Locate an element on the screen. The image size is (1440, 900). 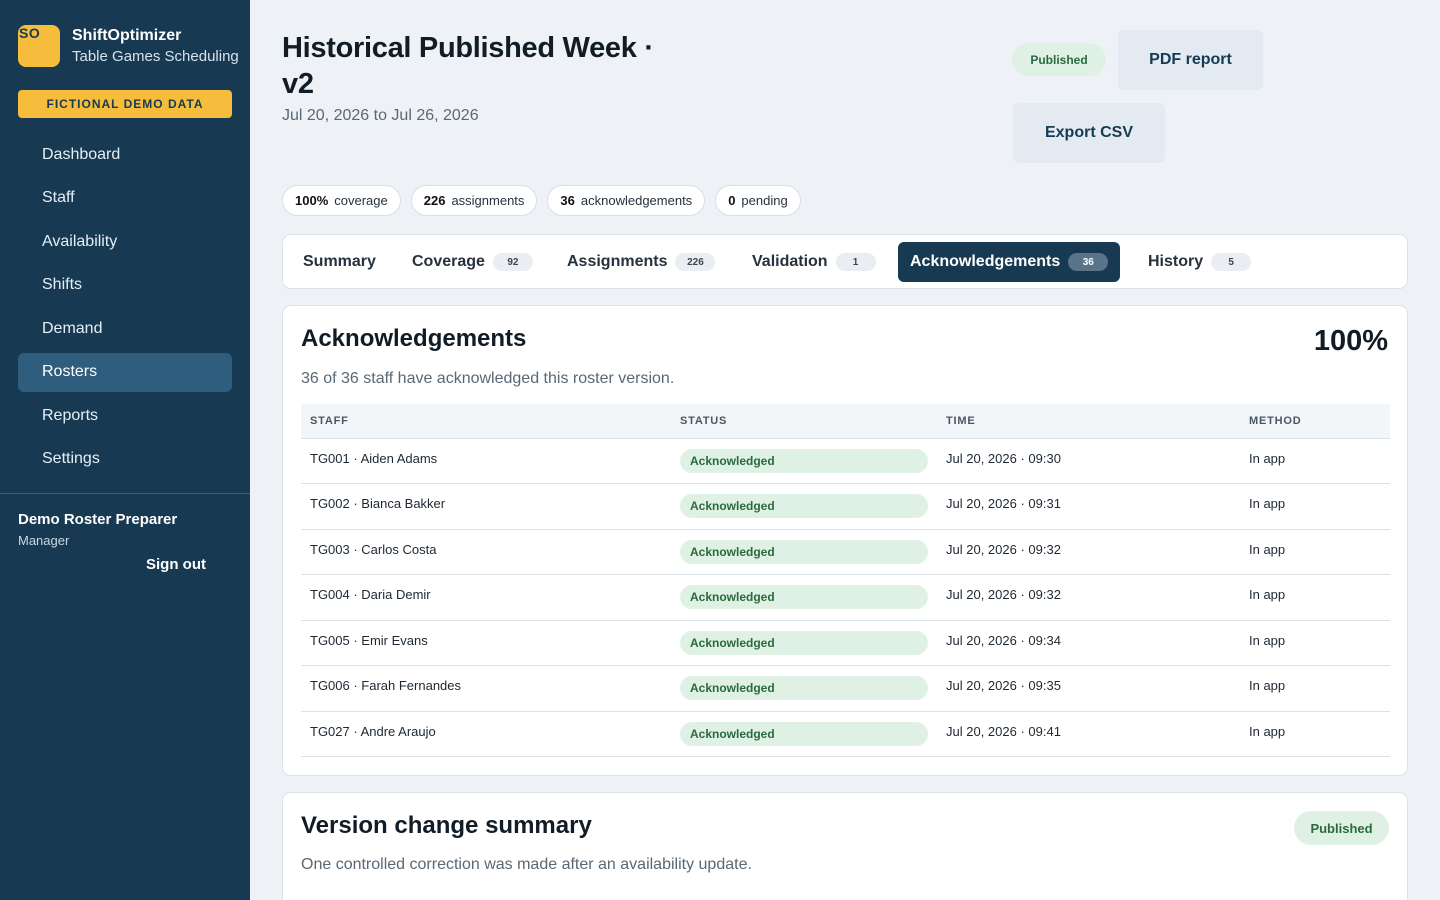
pdf-report-button: PDF report is located at coordinates (1190, 60).